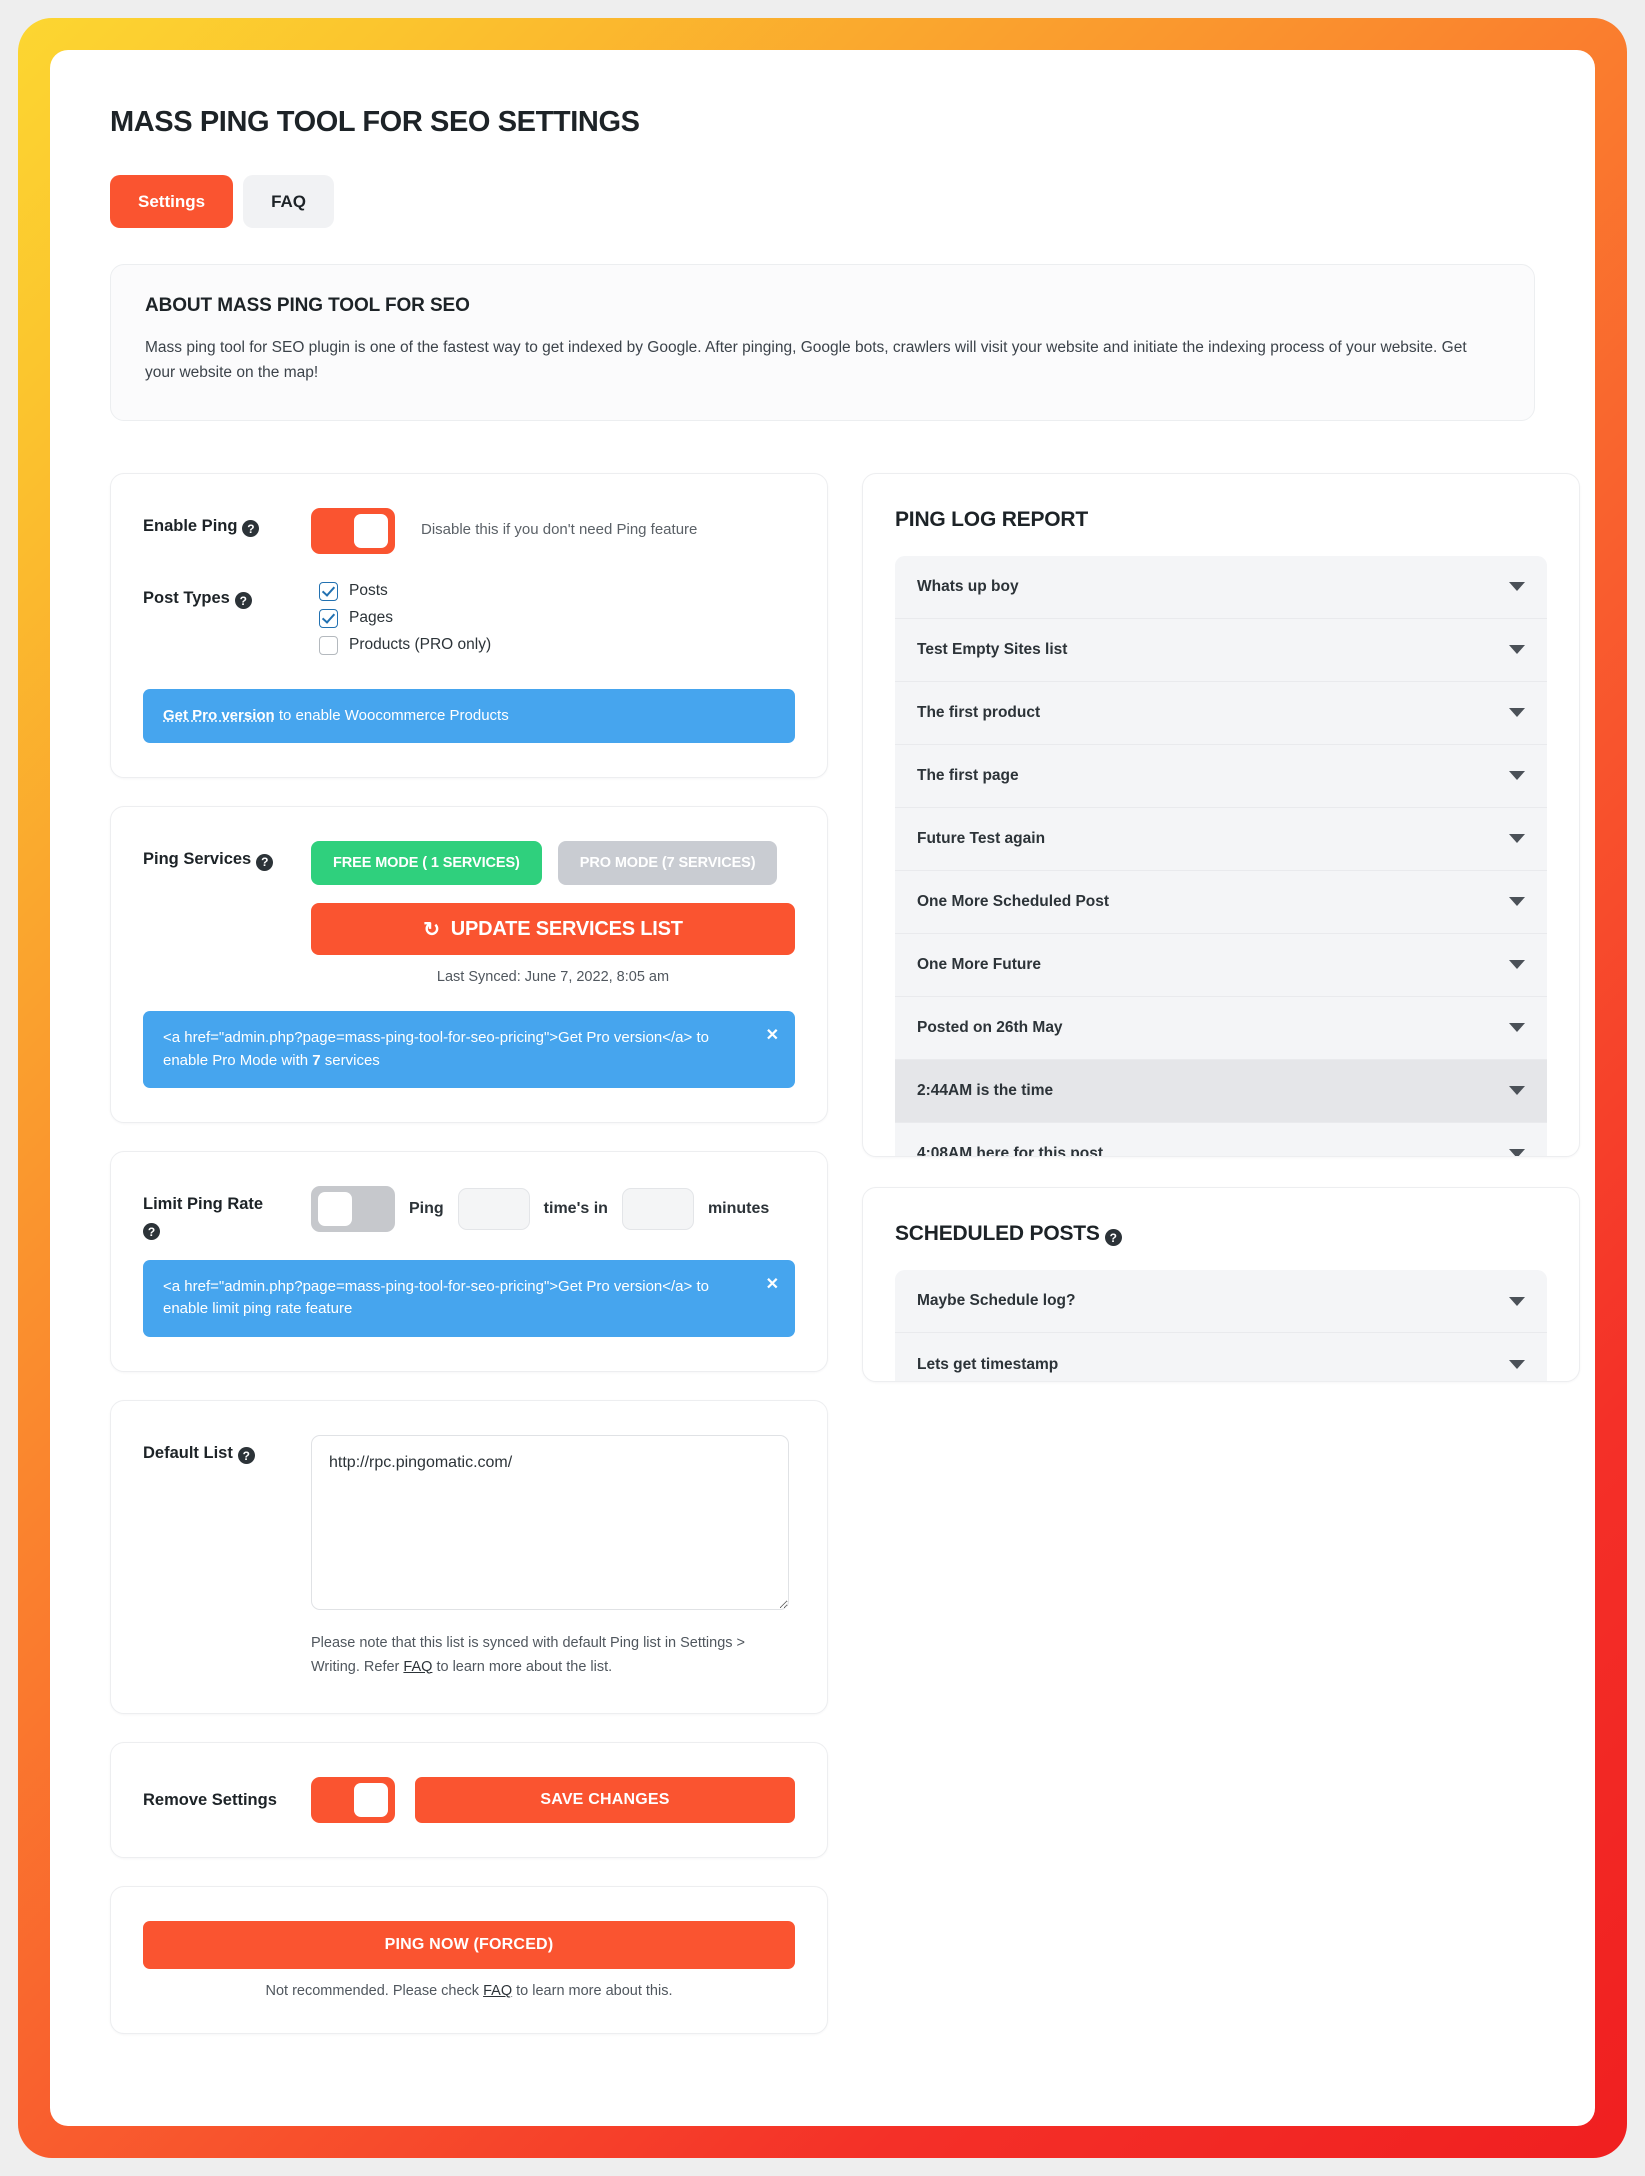 Image resolution: width=1645 pixels, height=2176 pixels. I want to click on scheduled-posts-accordion: Maybe Schedule log? Lets get timestamp, so click(1221, 1325).